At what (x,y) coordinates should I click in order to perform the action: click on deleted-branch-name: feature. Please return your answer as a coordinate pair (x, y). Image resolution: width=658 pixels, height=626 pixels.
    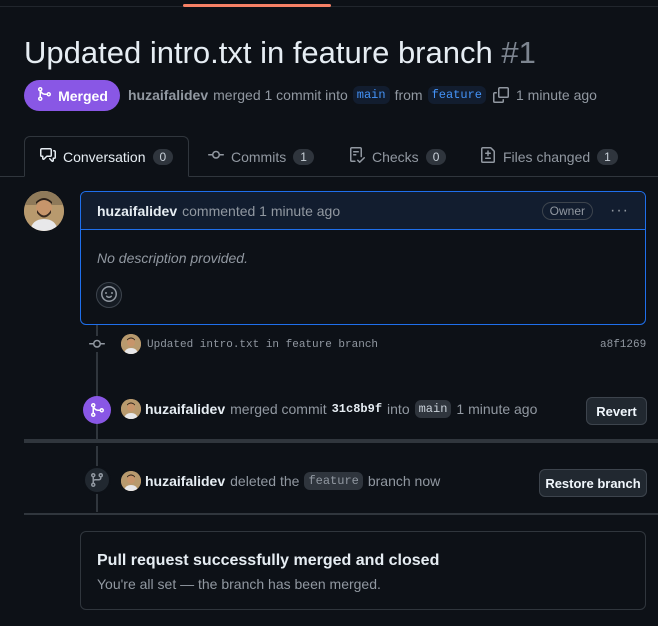
    Looking at the image, I should click on (333, 481).